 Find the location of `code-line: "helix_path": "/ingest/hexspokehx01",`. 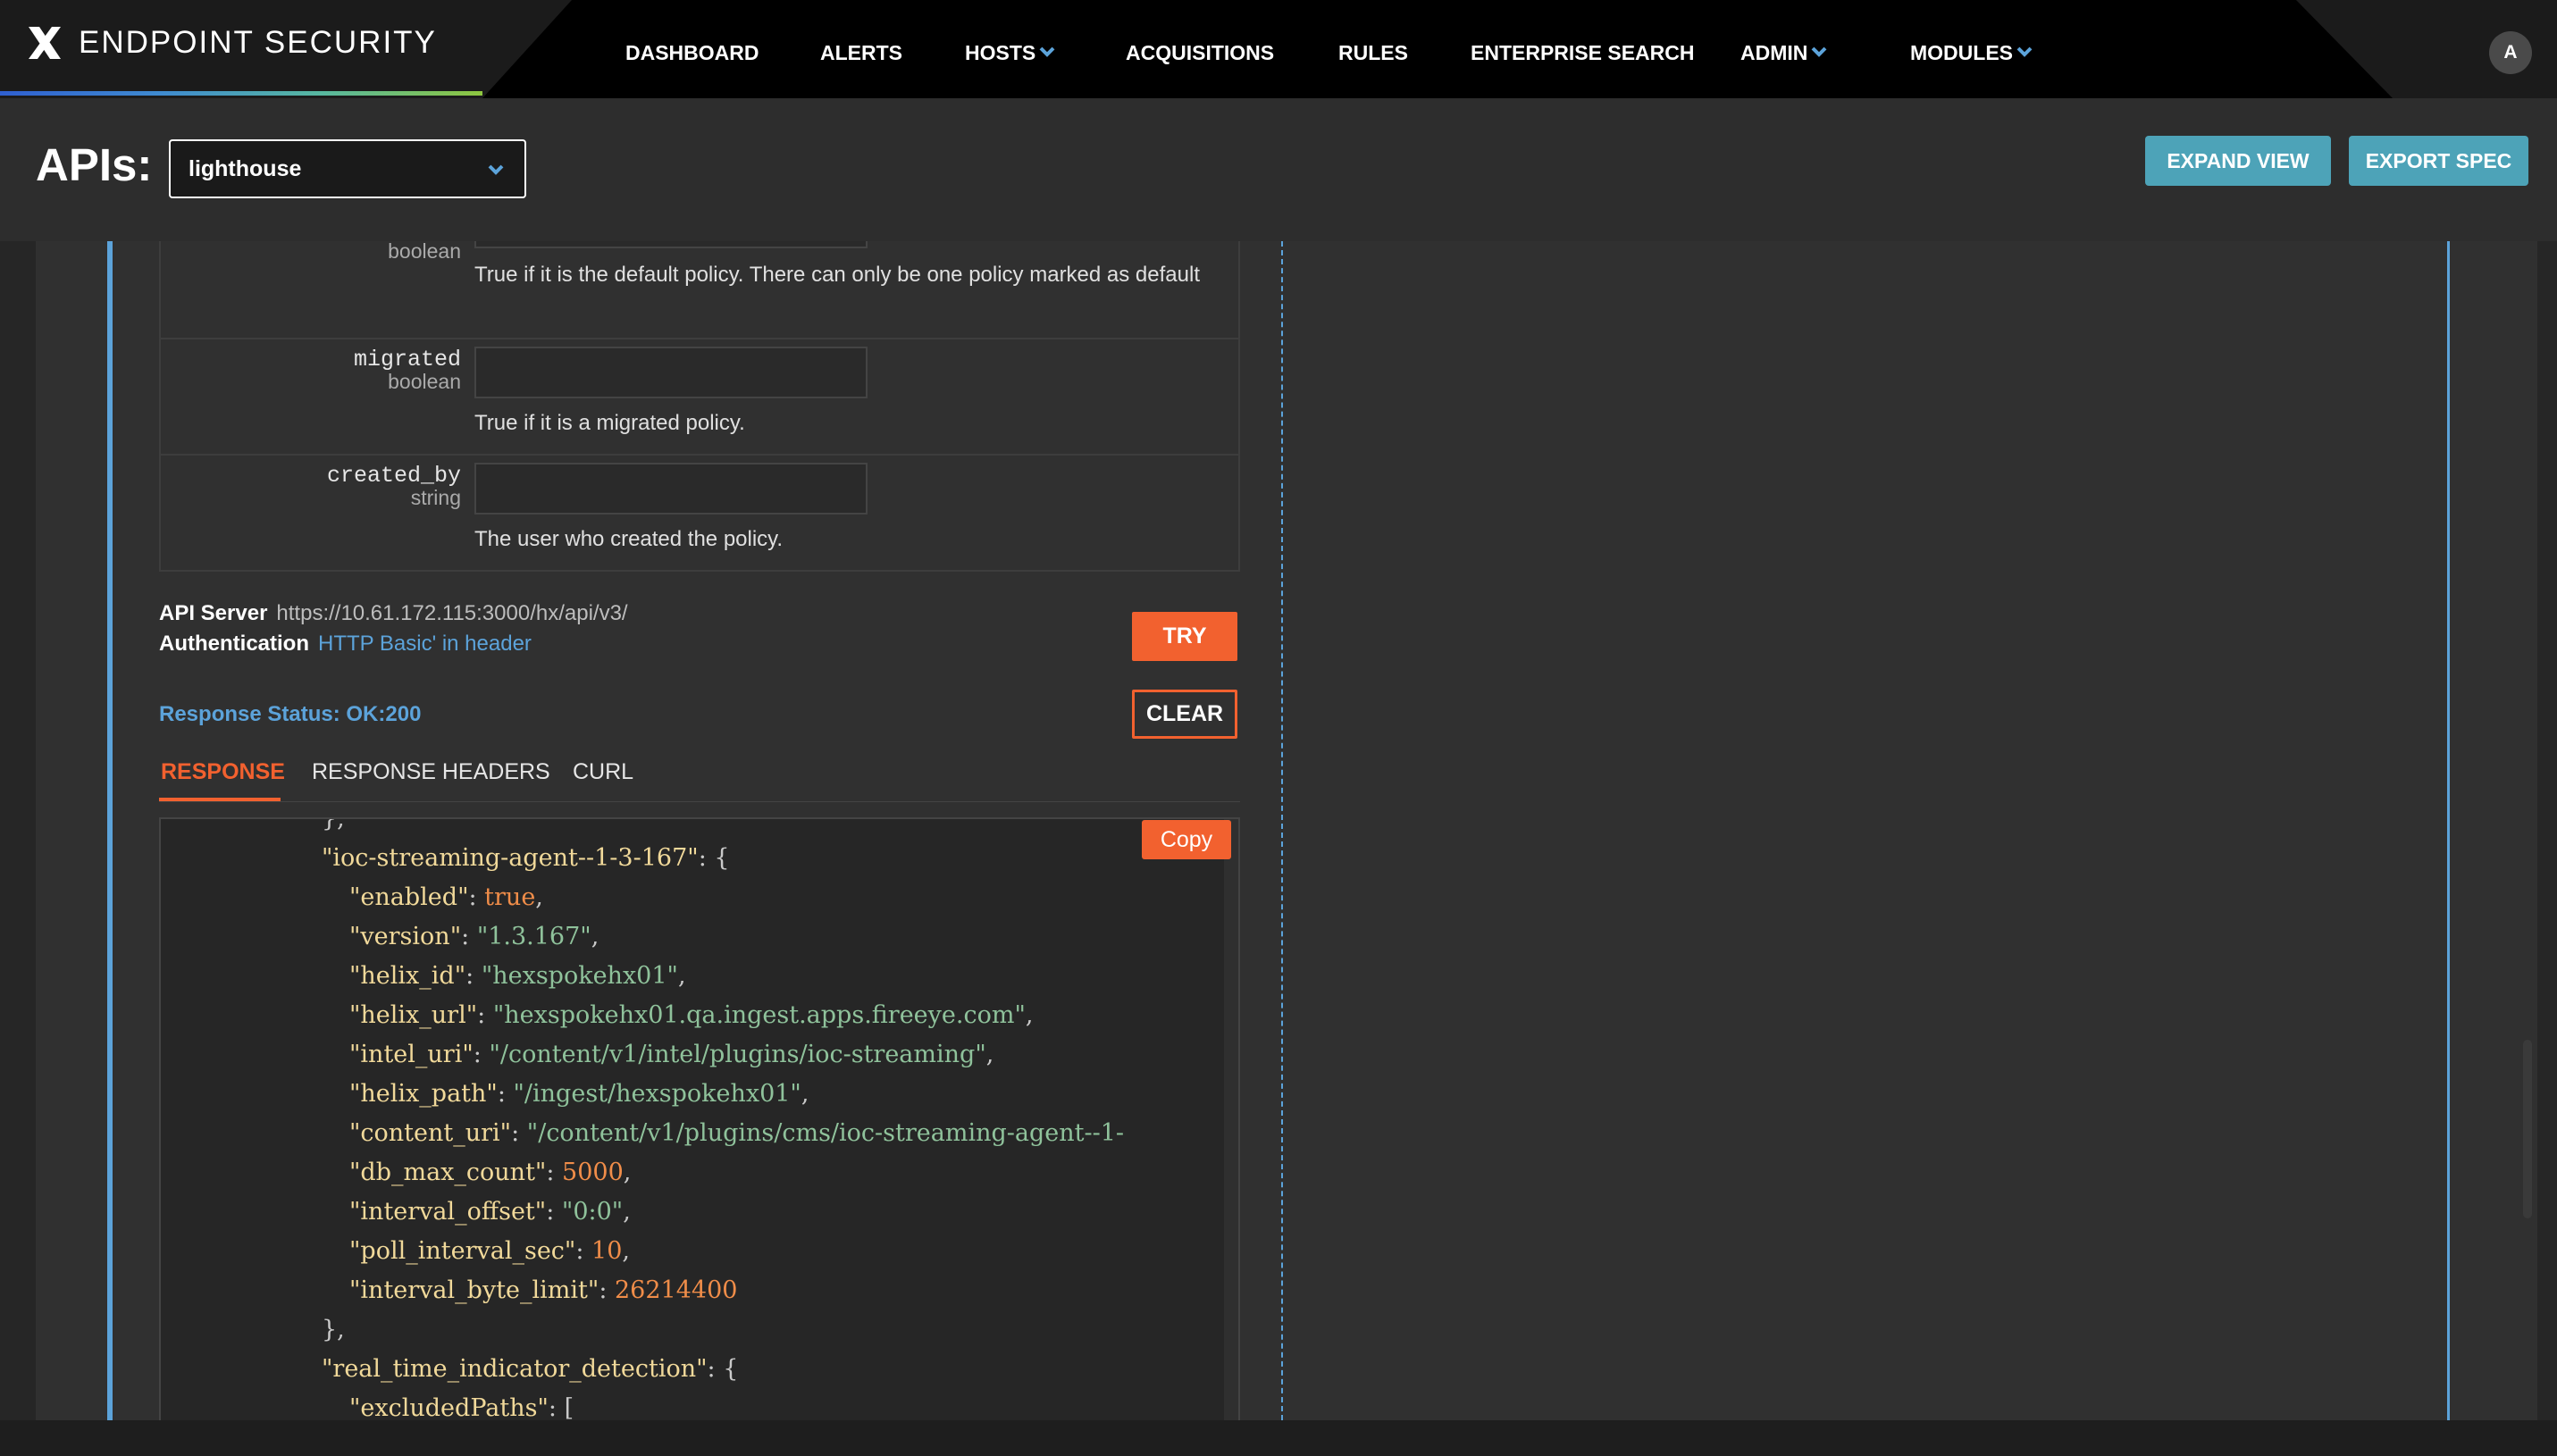

code-line: "helix_path": "/ingest/hexspokehx01", is located at coordinates (579, 1094).